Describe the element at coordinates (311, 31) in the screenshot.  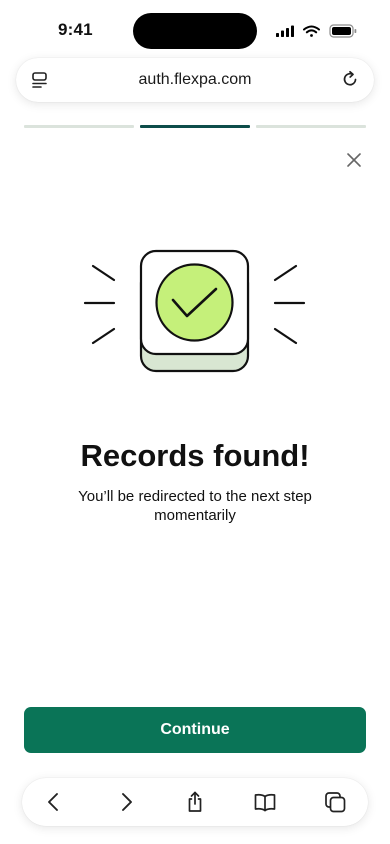
I see `wifi-icon` at that location.